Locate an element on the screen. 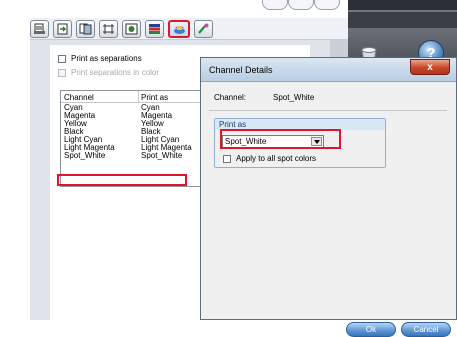  marks-icon is located at coordinates (108, 29).